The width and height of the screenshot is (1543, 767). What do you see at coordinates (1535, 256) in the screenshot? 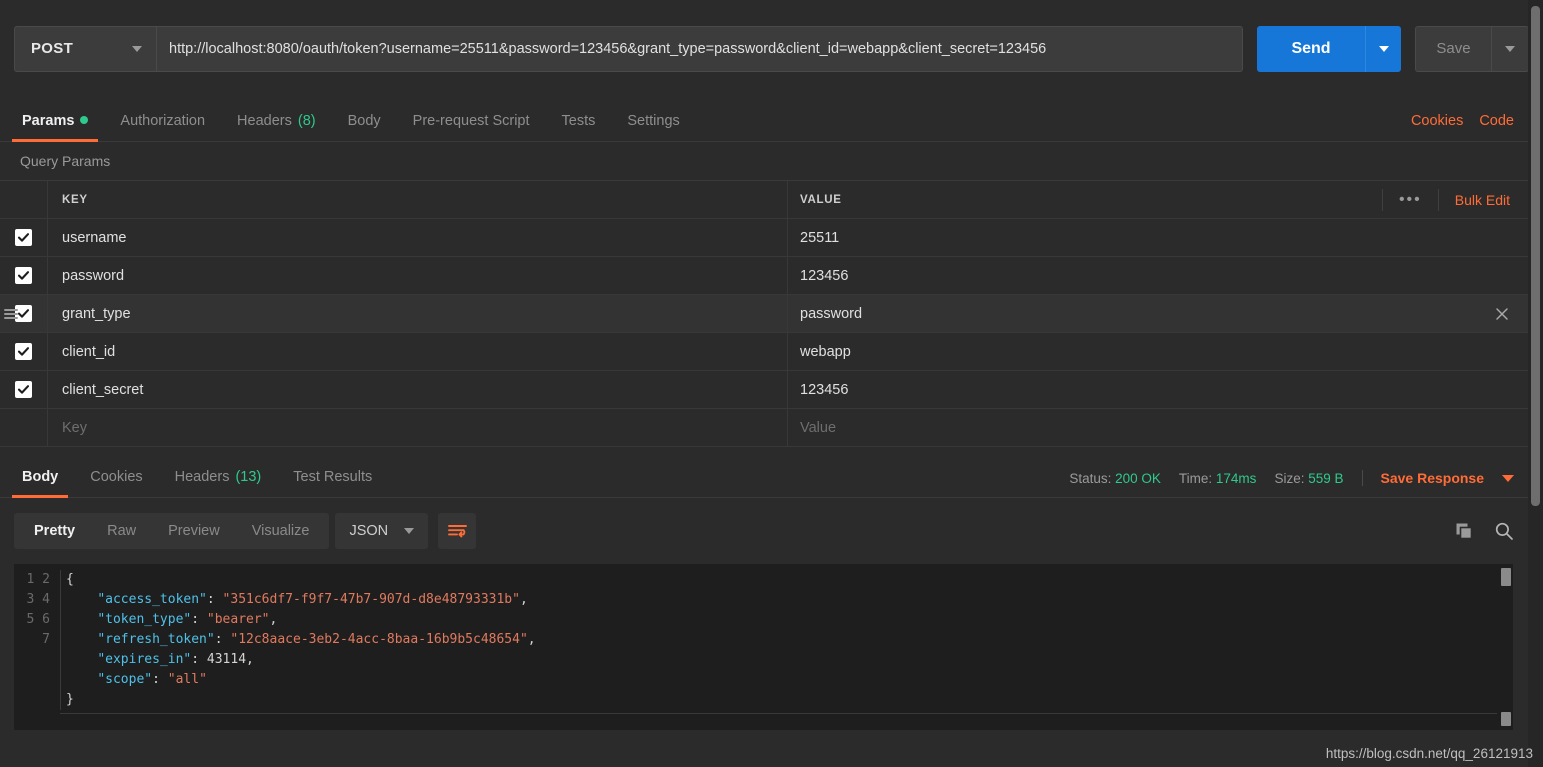
I see `page-scrollbar-thumb` at bounding box center [1535, 256].